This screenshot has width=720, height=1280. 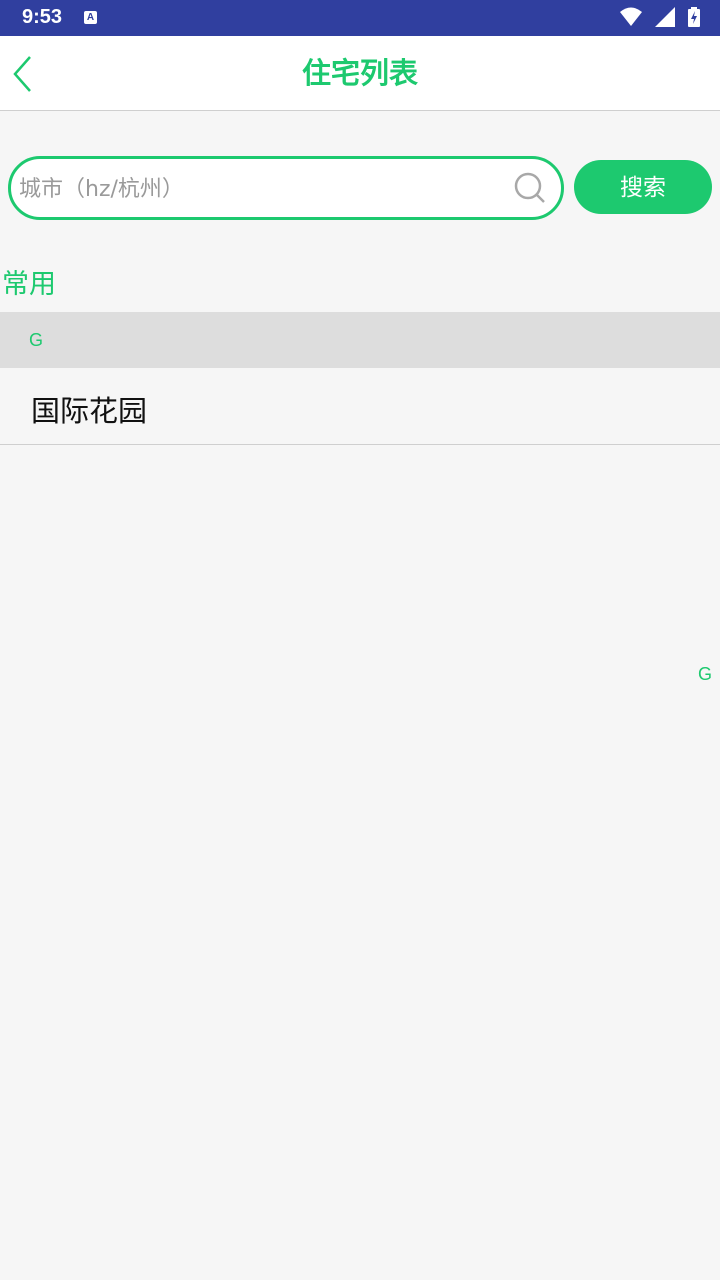 What do you see at coordinates (360, 18) in the screenshot?
I see `status-bar: 9:53 A` at bounding box center [360, 18].